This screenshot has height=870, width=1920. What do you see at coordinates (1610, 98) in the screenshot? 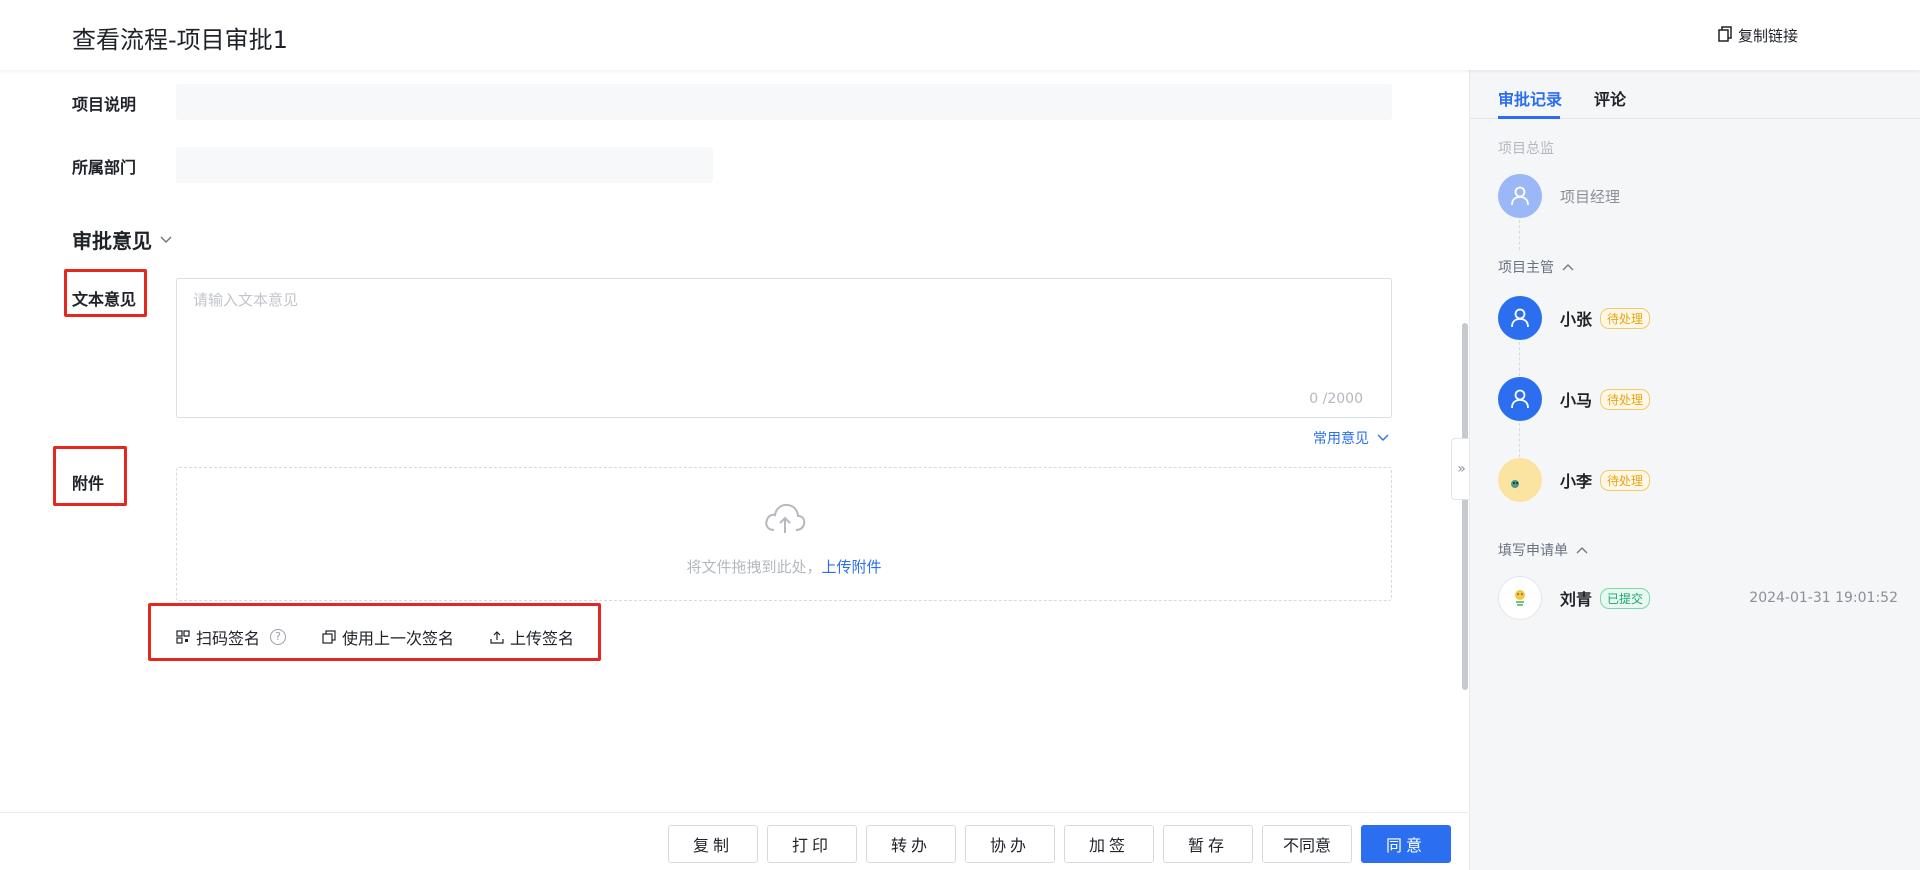
I see `tab-comments: 评论` at bounding box center [1610, 98].